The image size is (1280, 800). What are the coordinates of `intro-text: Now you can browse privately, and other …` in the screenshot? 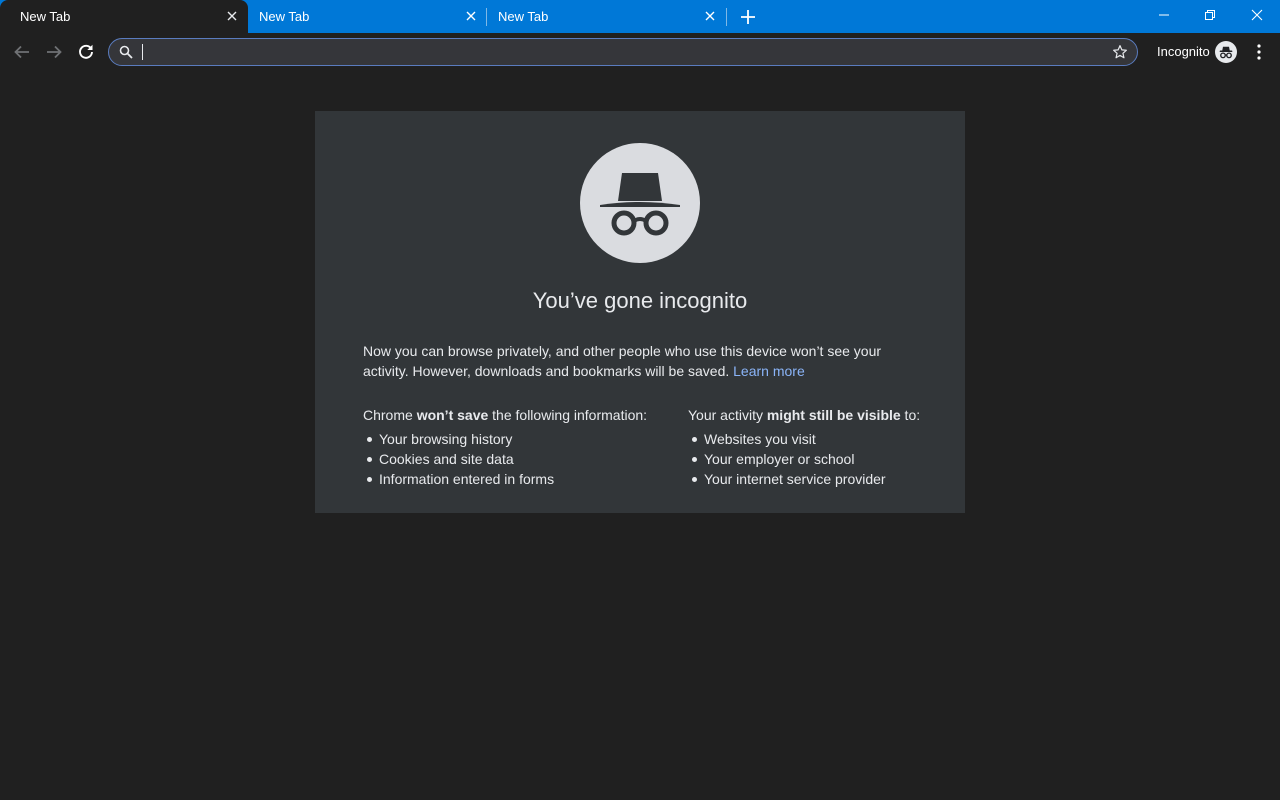 It's located at (643, 361).